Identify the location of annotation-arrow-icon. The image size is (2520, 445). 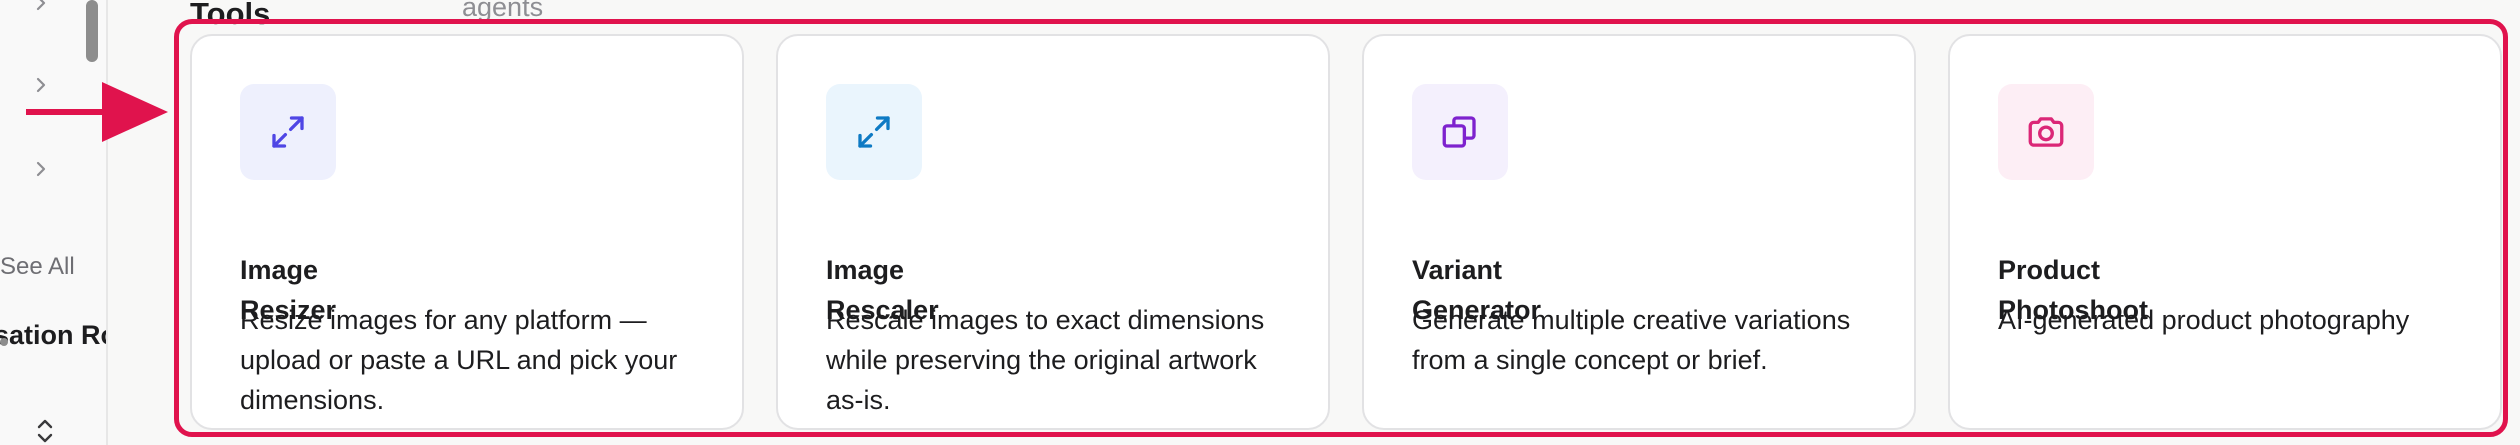
(97, 112).